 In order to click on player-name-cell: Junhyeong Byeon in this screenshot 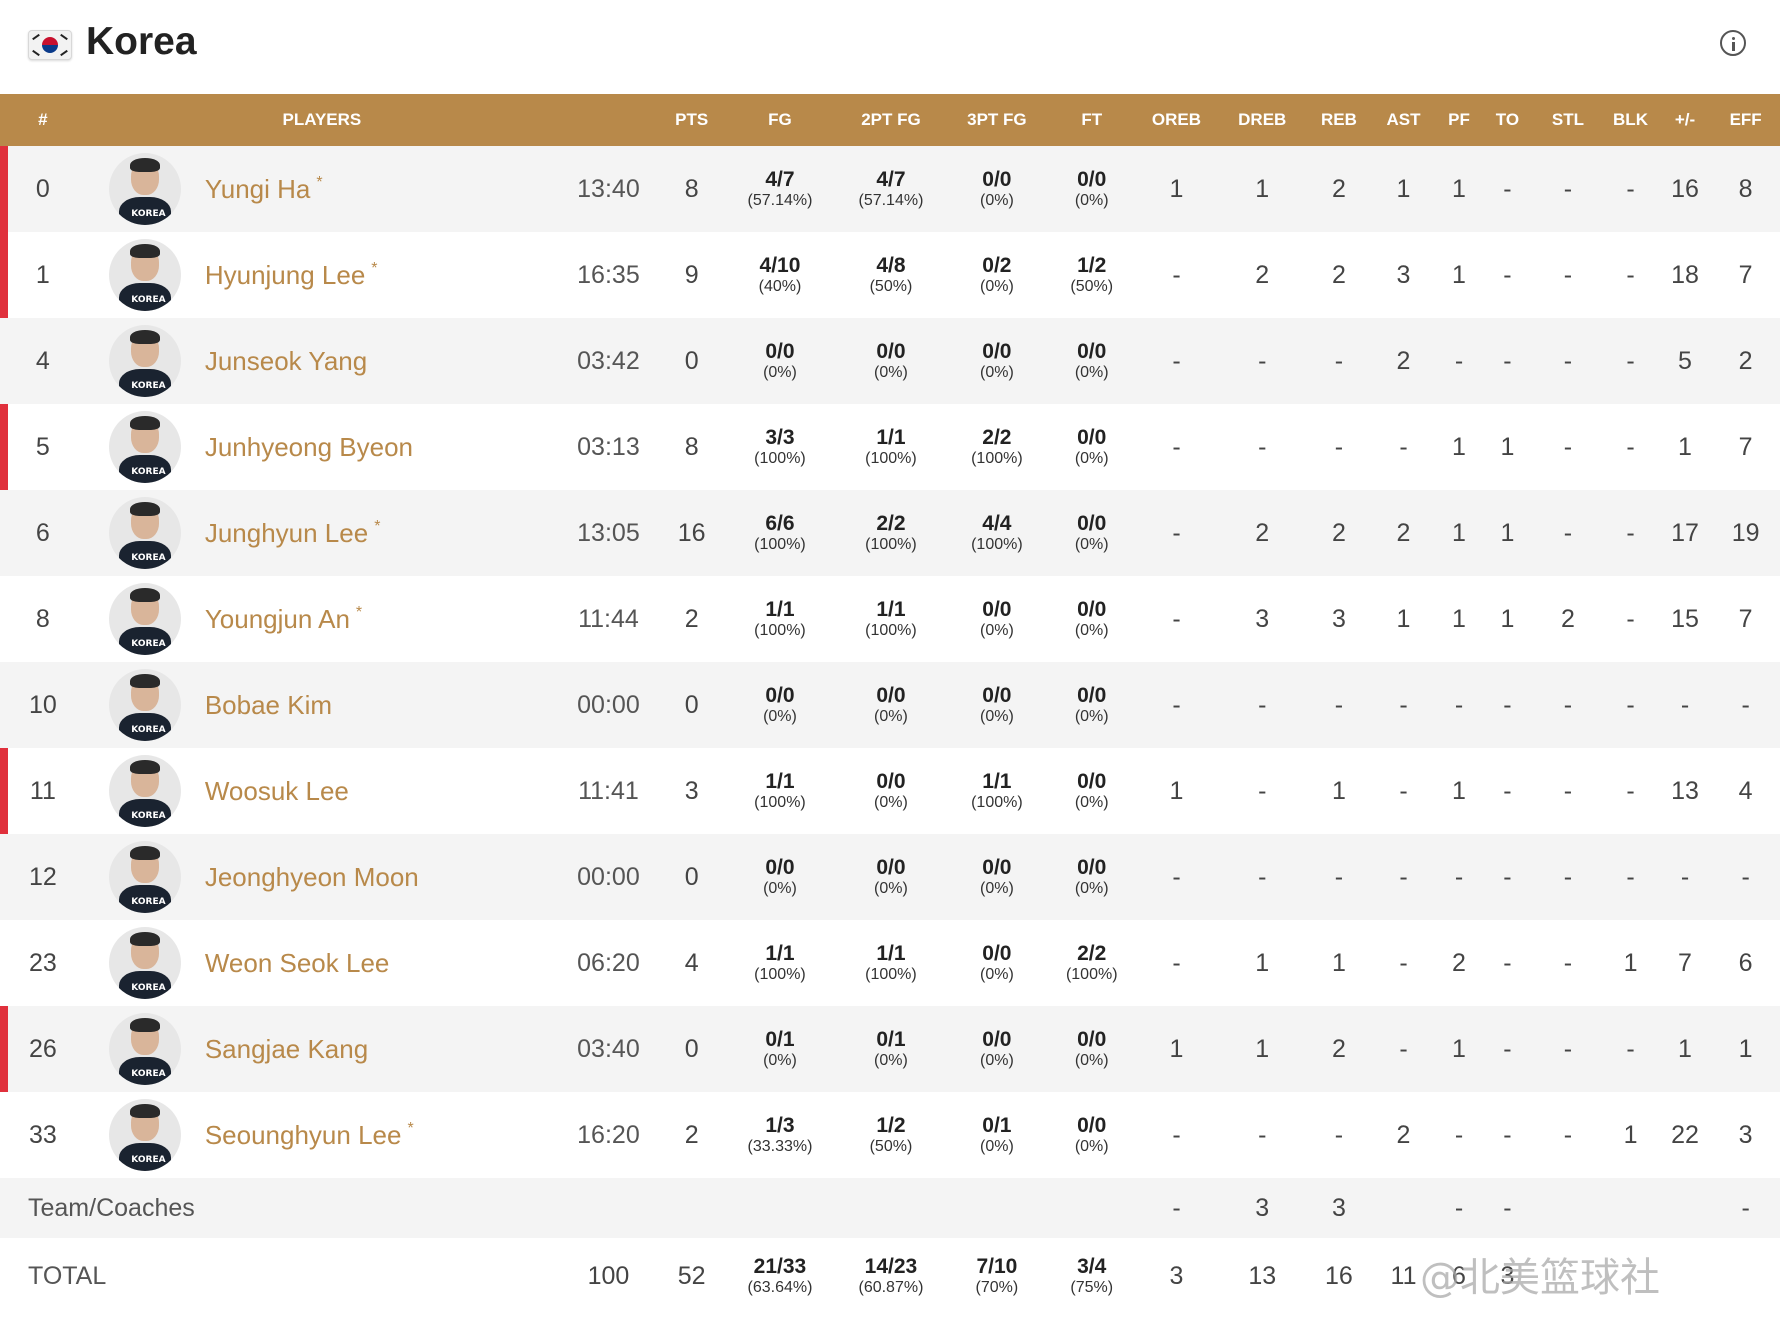, I will do `click(381, 447)`.